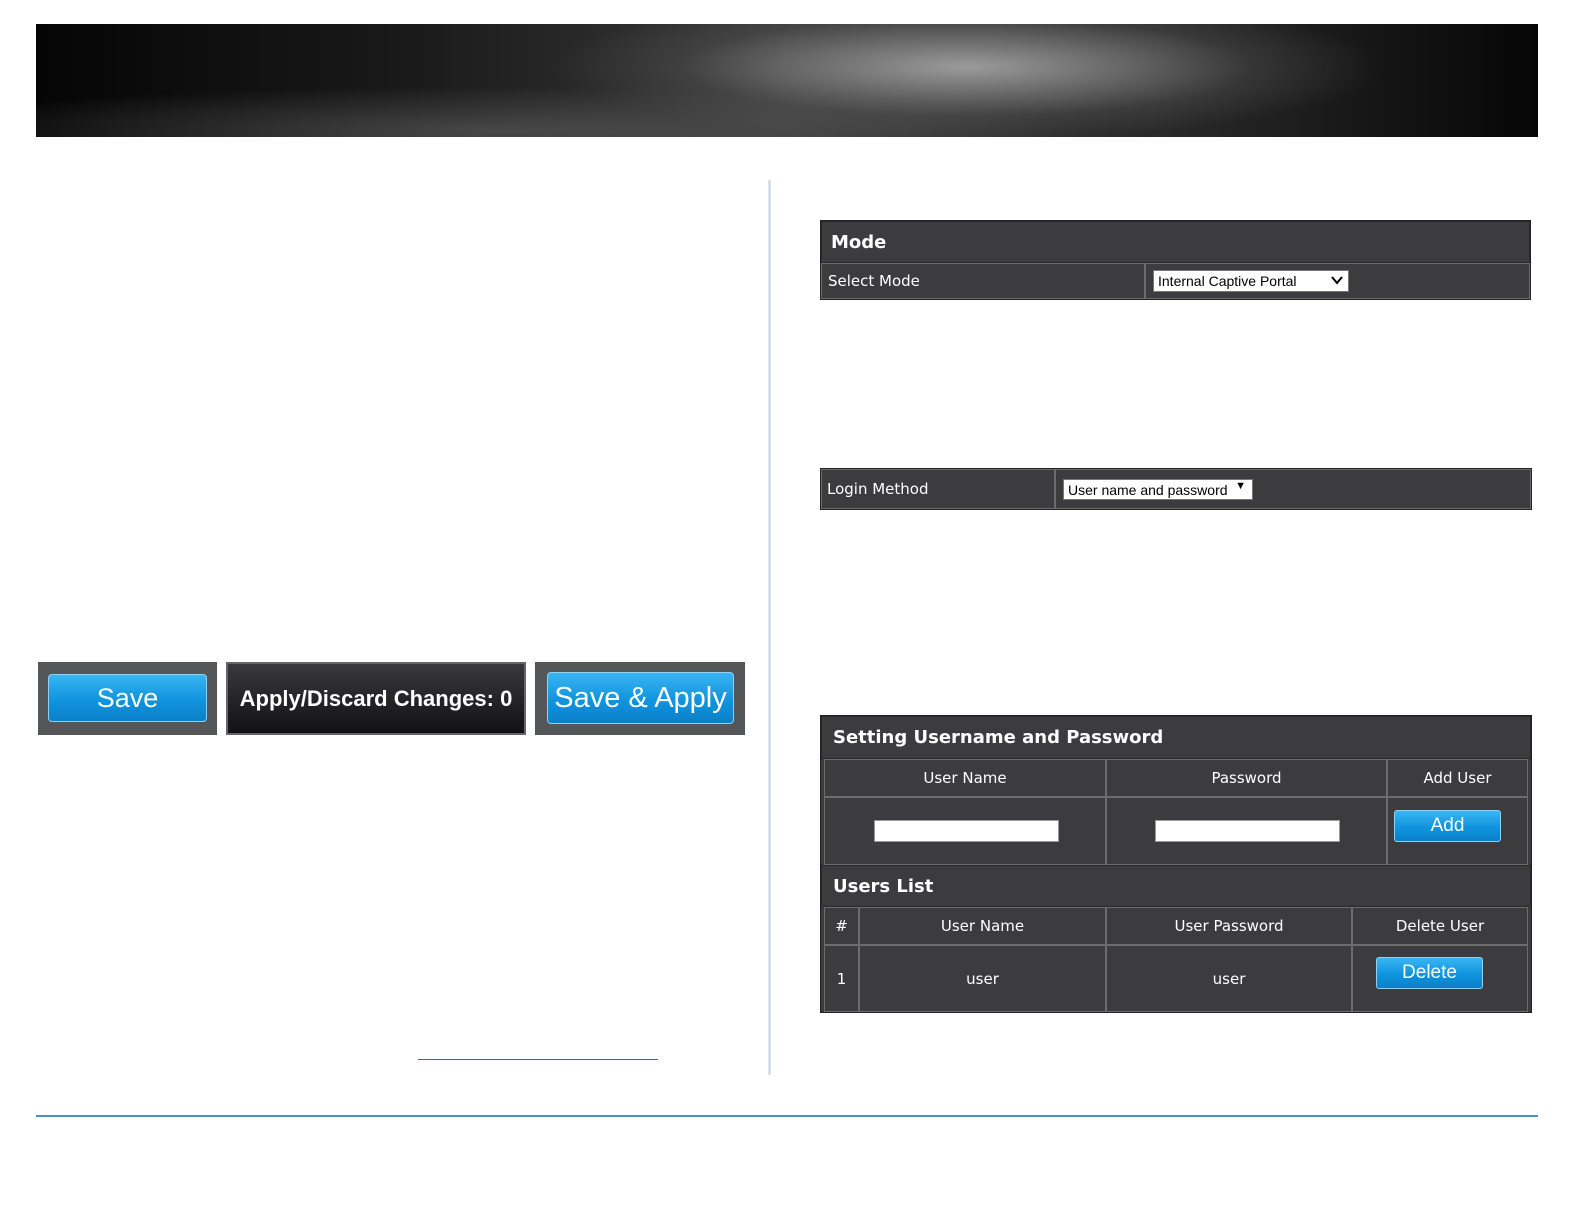  Describe the element at coordinates (841, 978) in the screenshot. I see `row-index: 1` at that location.